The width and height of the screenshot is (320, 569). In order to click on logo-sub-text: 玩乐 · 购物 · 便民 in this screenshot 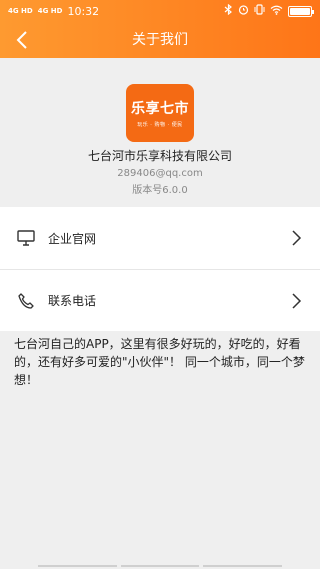, I will do `click(160, 125)`.